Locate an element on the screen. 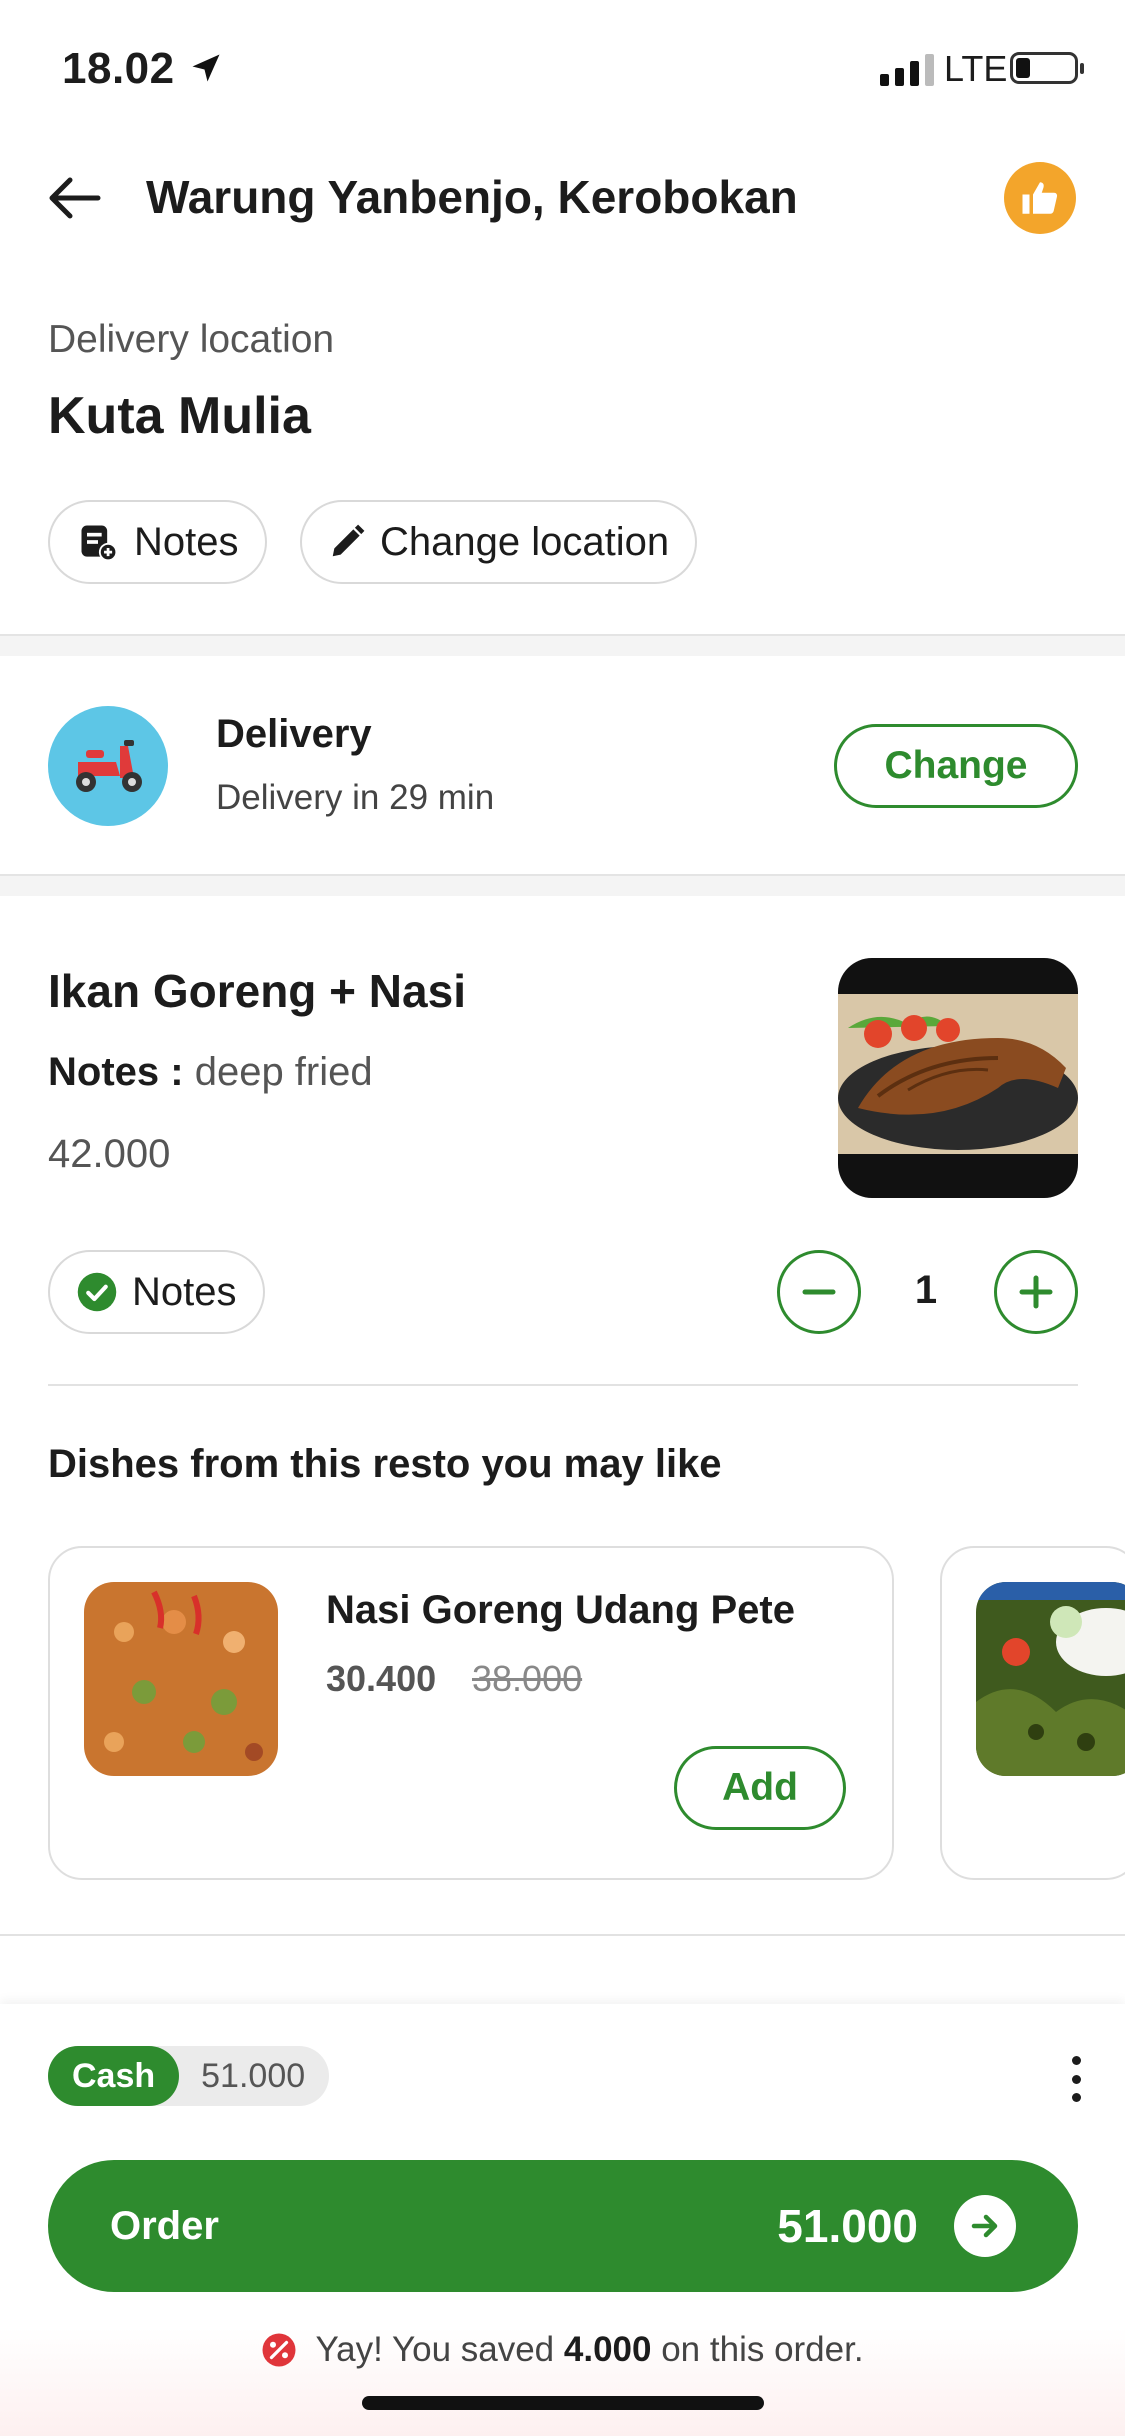 This screenshot has width=1125, height=2436. back-arrow-icon is located at coordinates (75, 198).